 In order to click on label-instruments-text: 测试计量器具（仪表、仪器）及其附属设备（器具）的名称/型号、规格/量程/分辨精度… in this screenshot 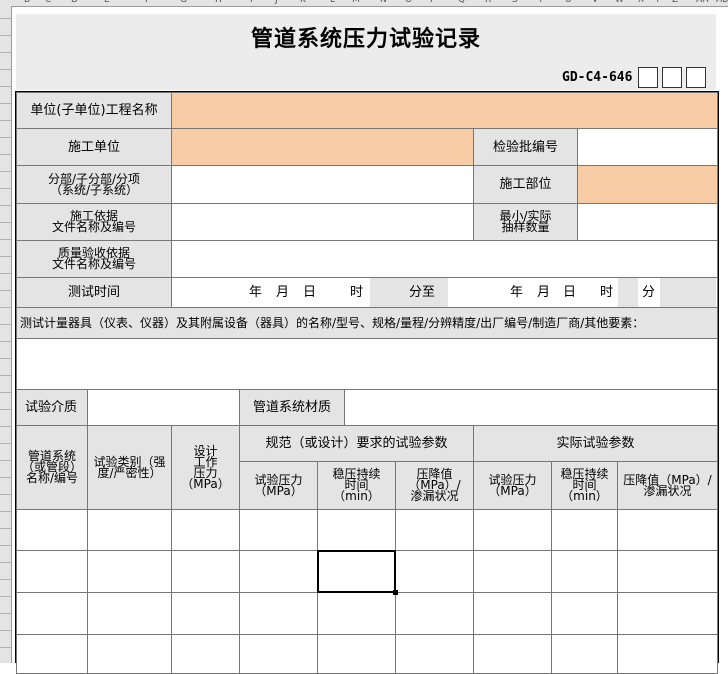, I will do `click(332, 322)`.